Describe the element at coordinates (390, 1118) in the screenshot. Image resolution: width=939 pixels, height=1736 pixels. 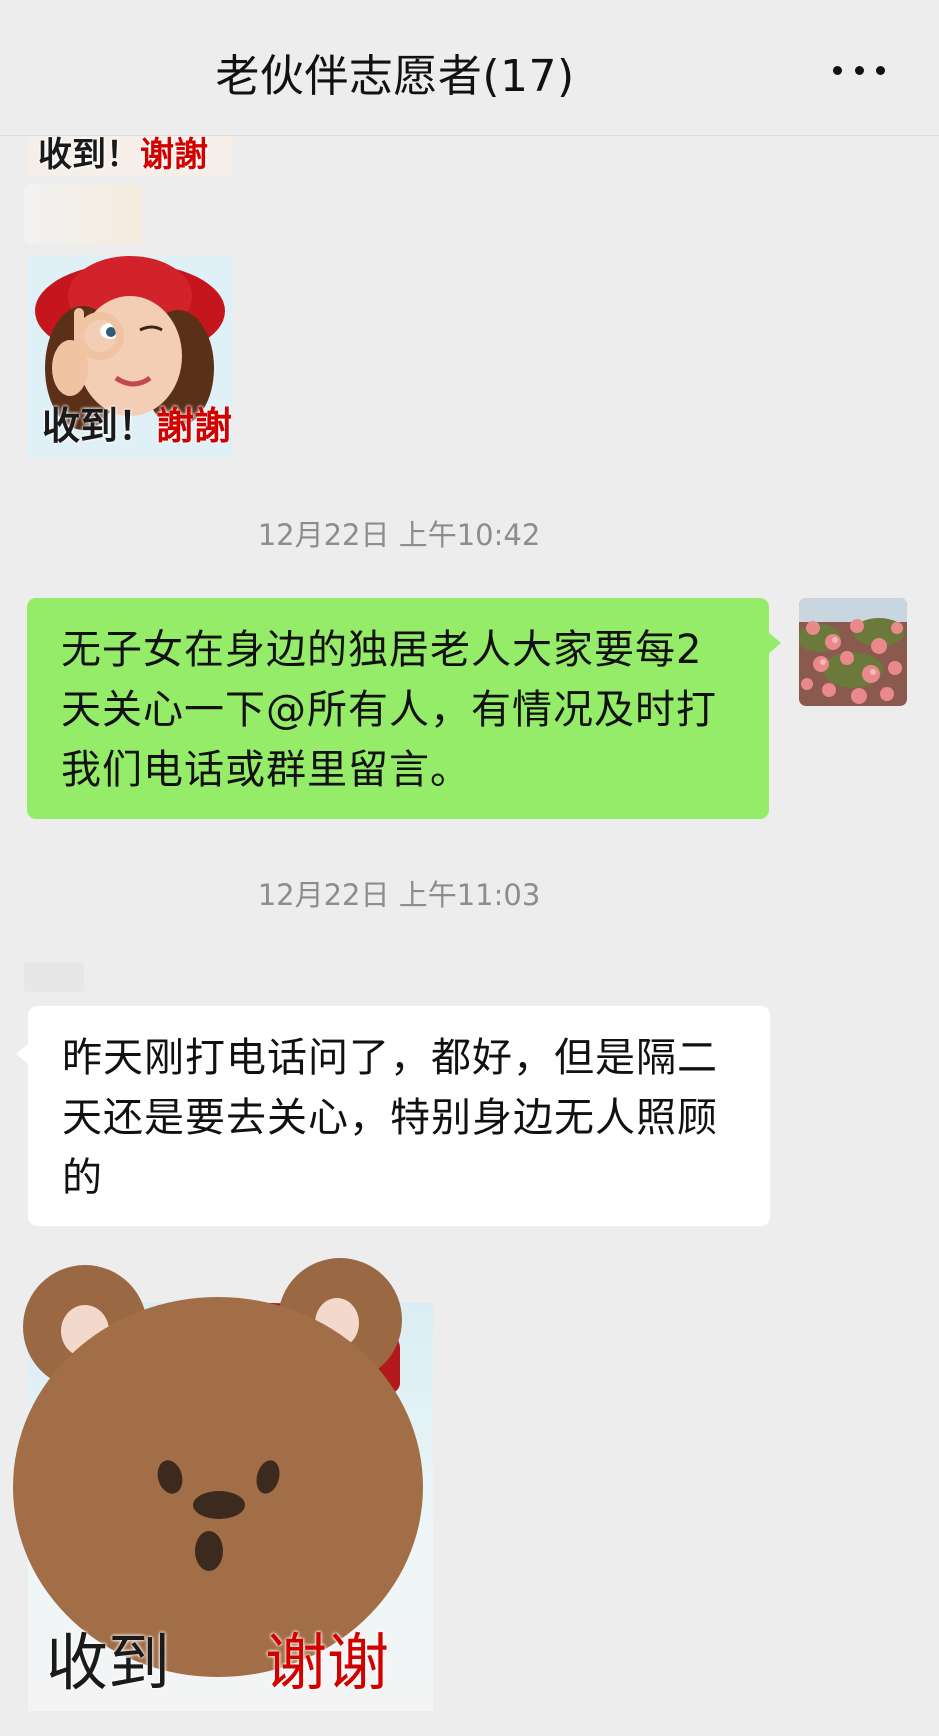
I see `message-text: 昨天刚打电话问了，都好，但是隔二天还是要去关心，特别身边无人照顾的` at that location.